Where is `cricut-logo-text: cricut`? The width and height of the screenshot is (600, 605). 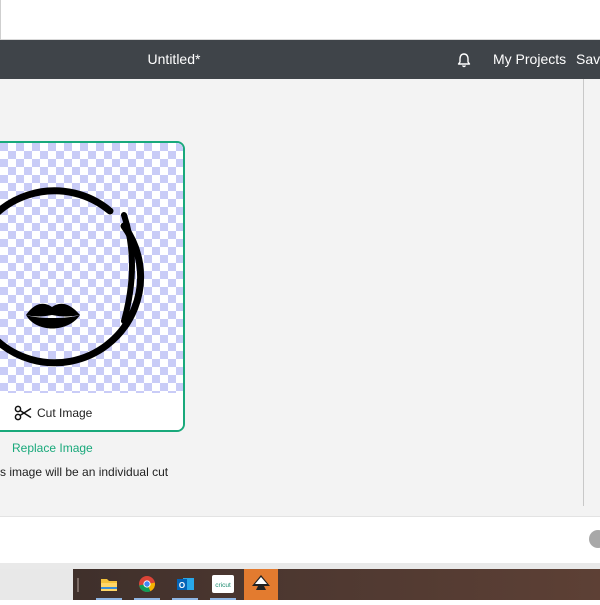 cricut-logo-text: cricut is located at coordinates (223, 585).